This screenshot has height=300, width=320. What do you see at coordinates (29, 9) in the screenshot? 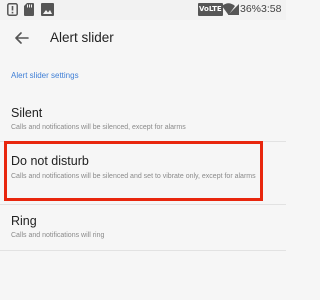
I see `sd-card-icon` at bounding box center [29, 9].